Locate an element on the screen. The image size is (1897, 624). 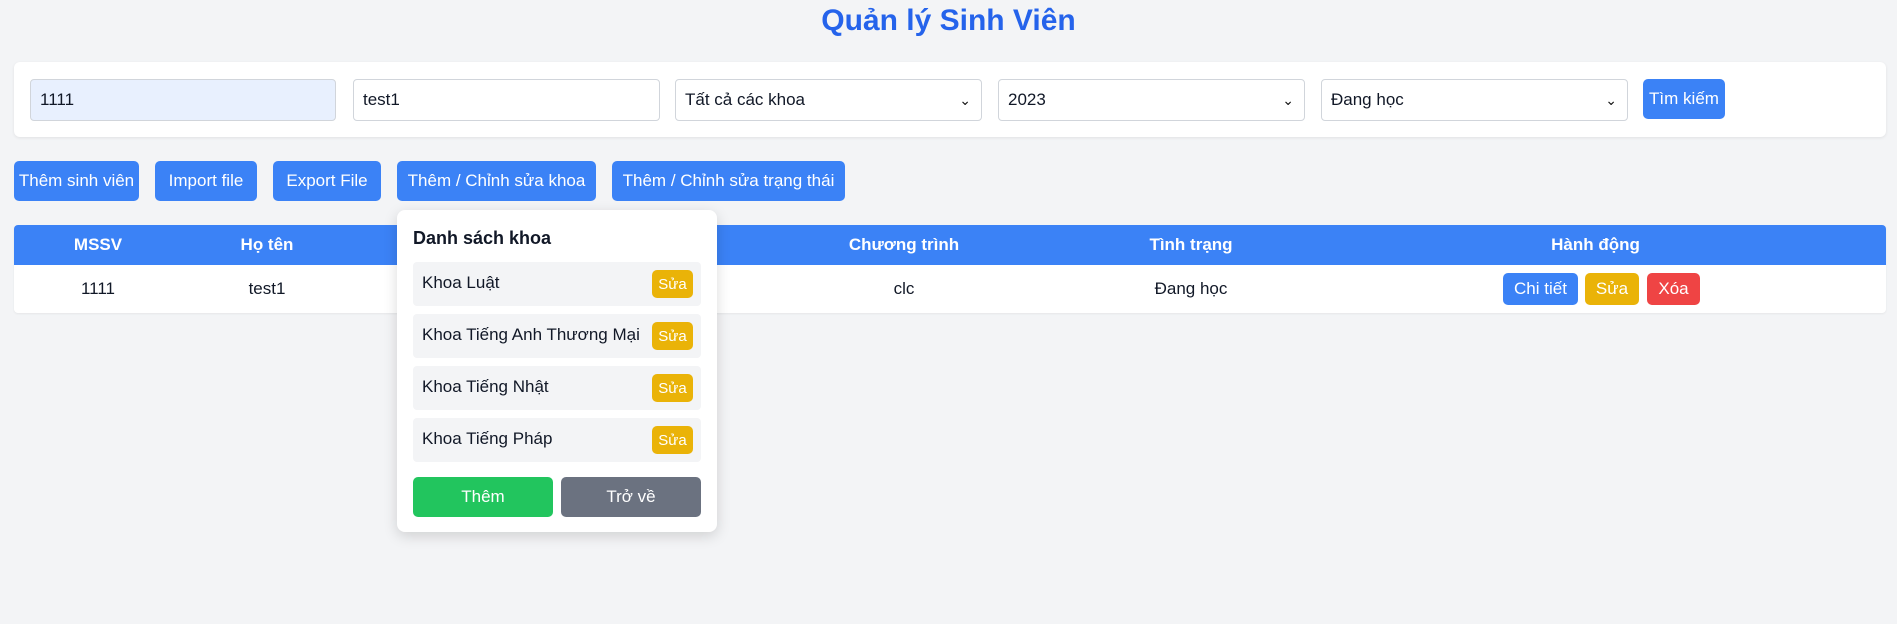
search-button: Tìm kiếm is located at coordinates (1684, 99).